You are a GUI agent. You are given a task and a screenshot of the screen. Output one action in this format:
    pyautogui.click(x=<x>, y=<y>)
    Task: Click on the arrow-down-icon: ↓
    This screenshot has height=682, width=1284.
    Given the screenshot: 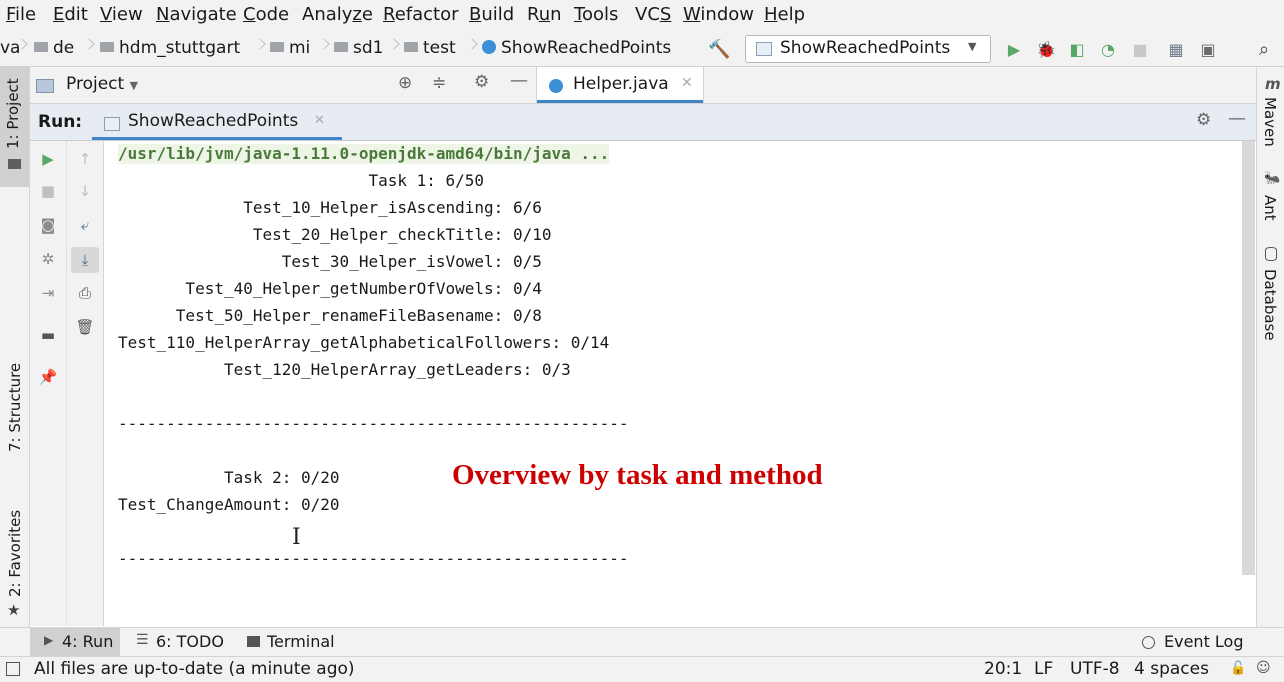 What is the action you would take?
    pyautogui.click(x=85, y=191)
    